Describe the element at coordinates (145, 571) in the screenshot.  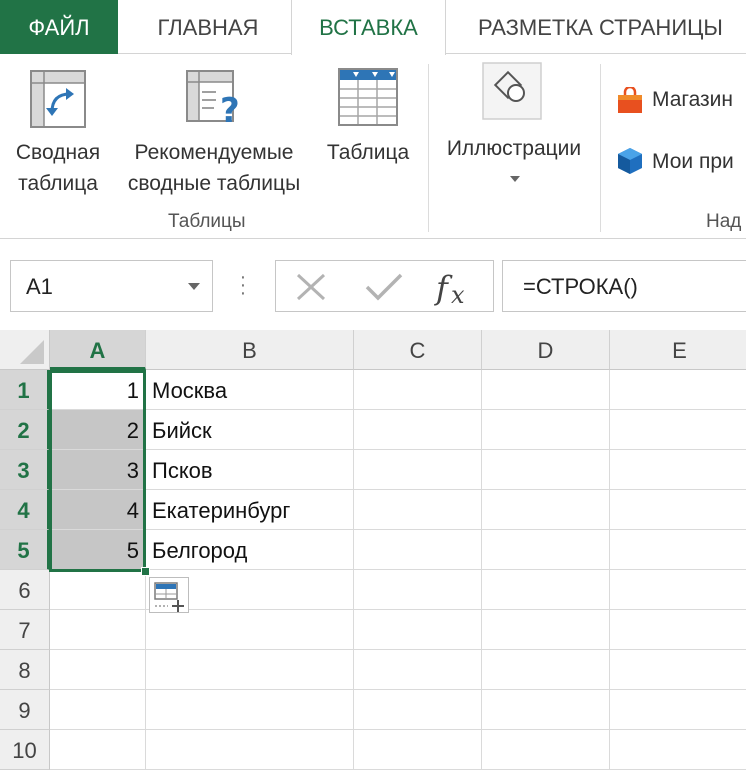
I see `fill-handle` at that location.